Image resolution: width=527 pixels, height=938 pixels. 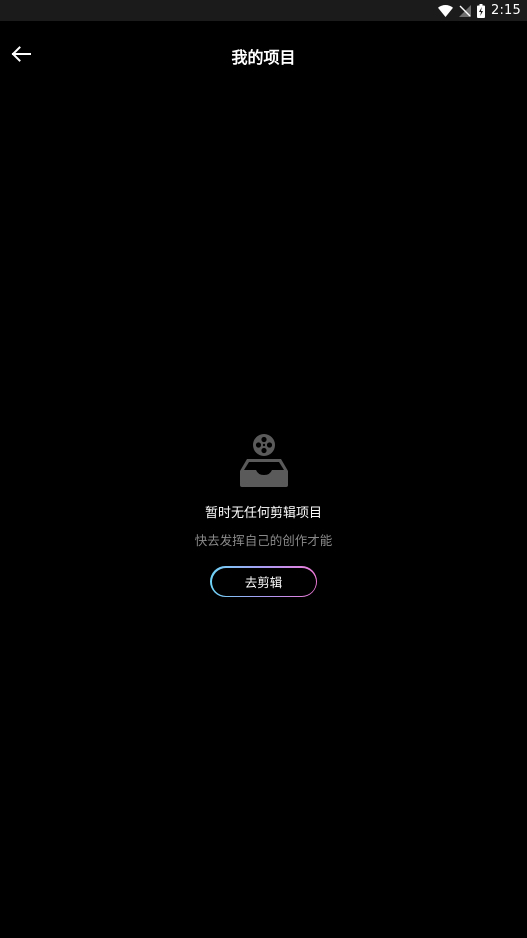 I want to click on status-time: 2:15, so click(x=506, y=10).